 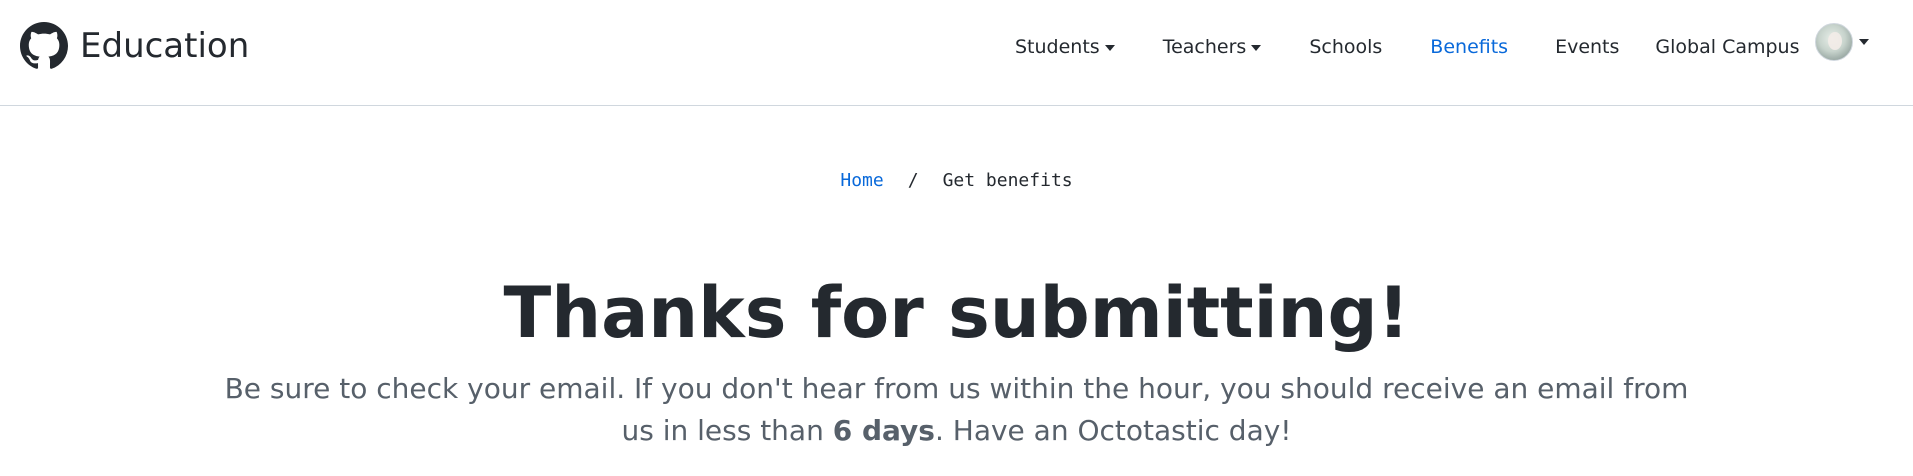 I want to click on nav-global-campus-label: Global Campus, so click(x=1727, y=47).